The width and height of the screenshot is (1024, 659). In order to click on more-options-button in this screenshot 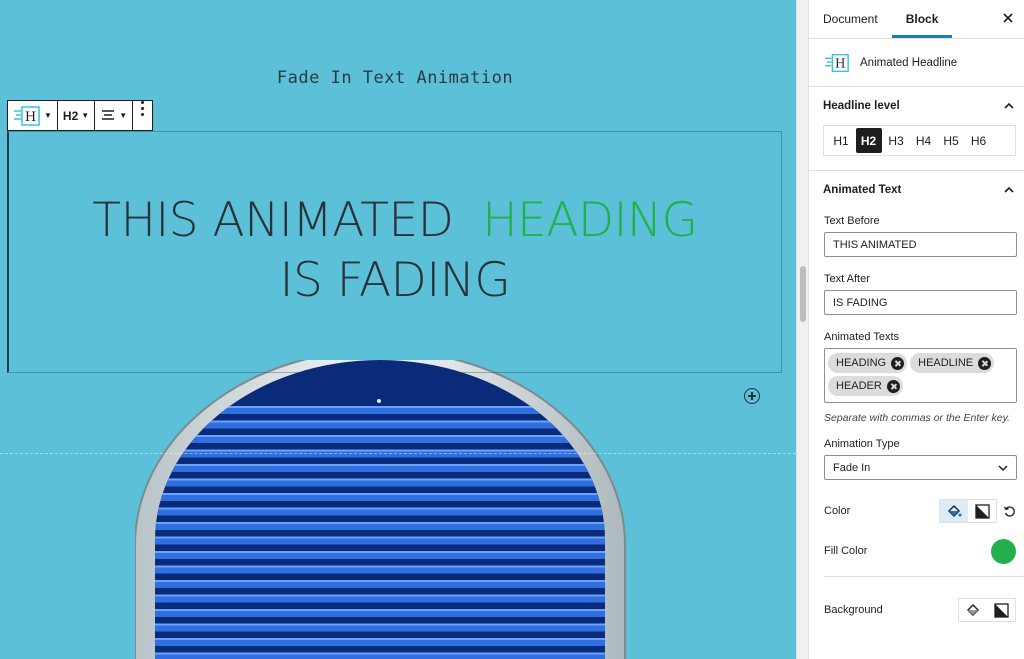, I will do `click(142, 115)`.